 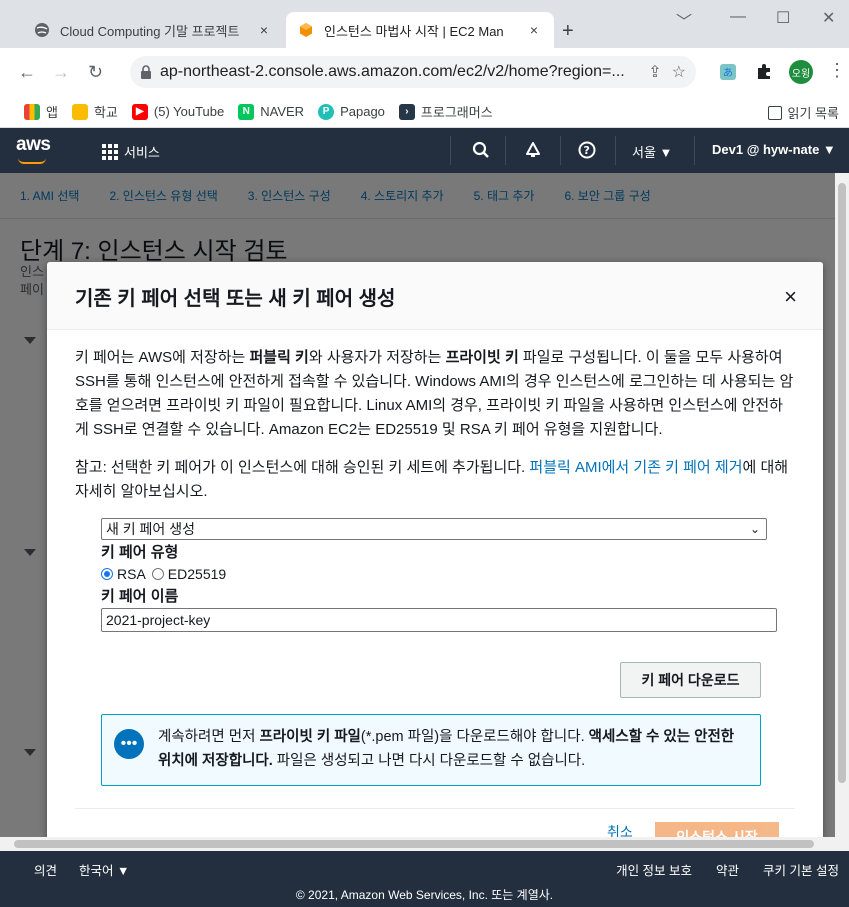 I want to click on services-grid-icon, so click(x=110, y=151).